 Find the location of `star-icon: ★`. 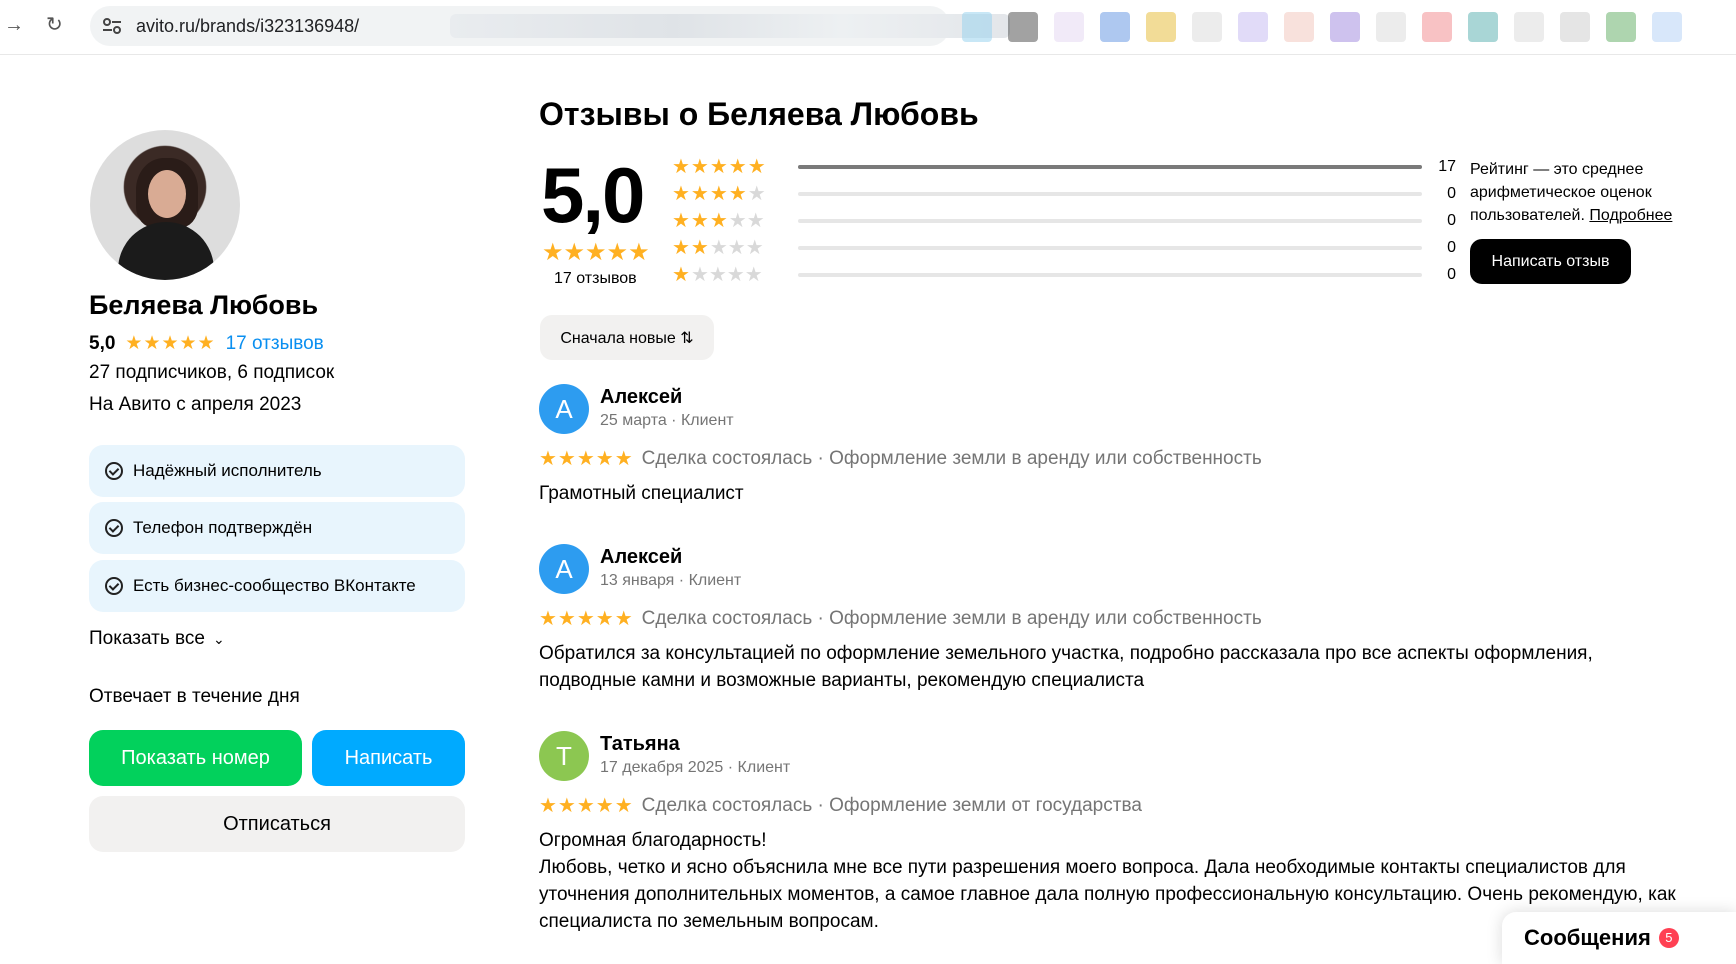

star-icon: ★ is located at coordinates (681, 275).